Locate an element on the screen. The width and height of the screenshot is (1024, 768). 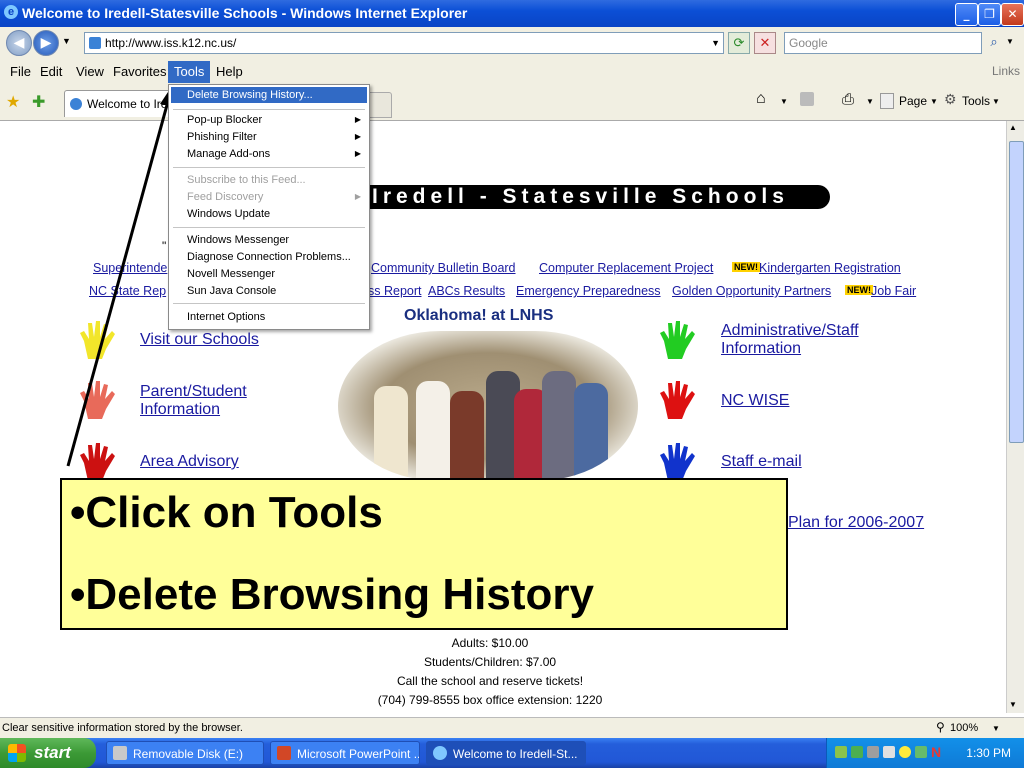
menu-novell-messenger: Novell Messenger is located at coordinates (269, 274).